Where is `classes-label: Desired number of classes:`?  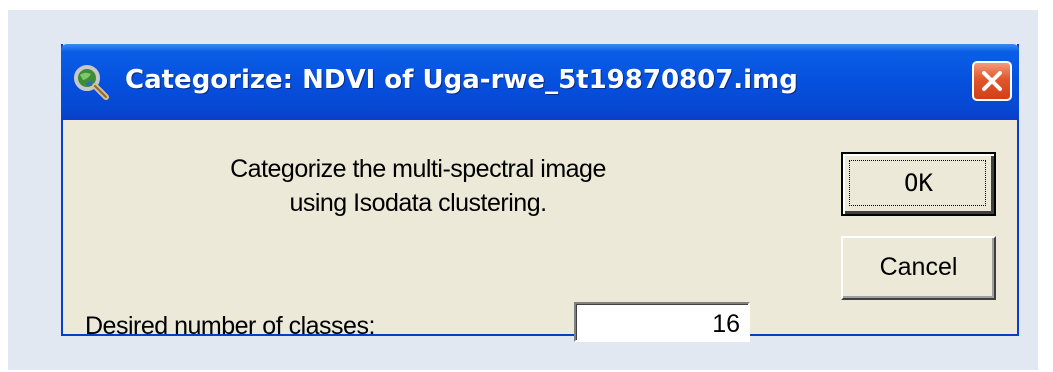 classes-label: Desired number of classes: is located at coordinates (230, 326).